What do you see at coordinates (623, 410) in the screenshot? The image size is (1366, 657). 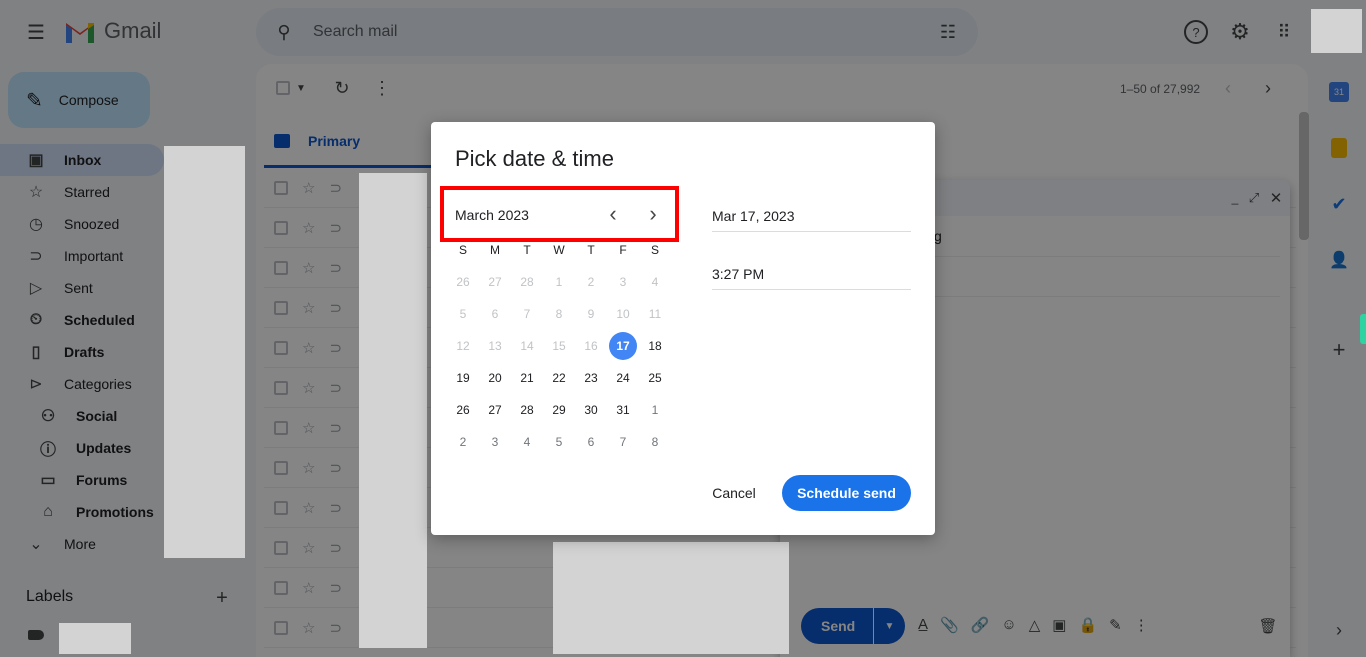 I see `calendar-day: 31` at bounding box center [623, 410].